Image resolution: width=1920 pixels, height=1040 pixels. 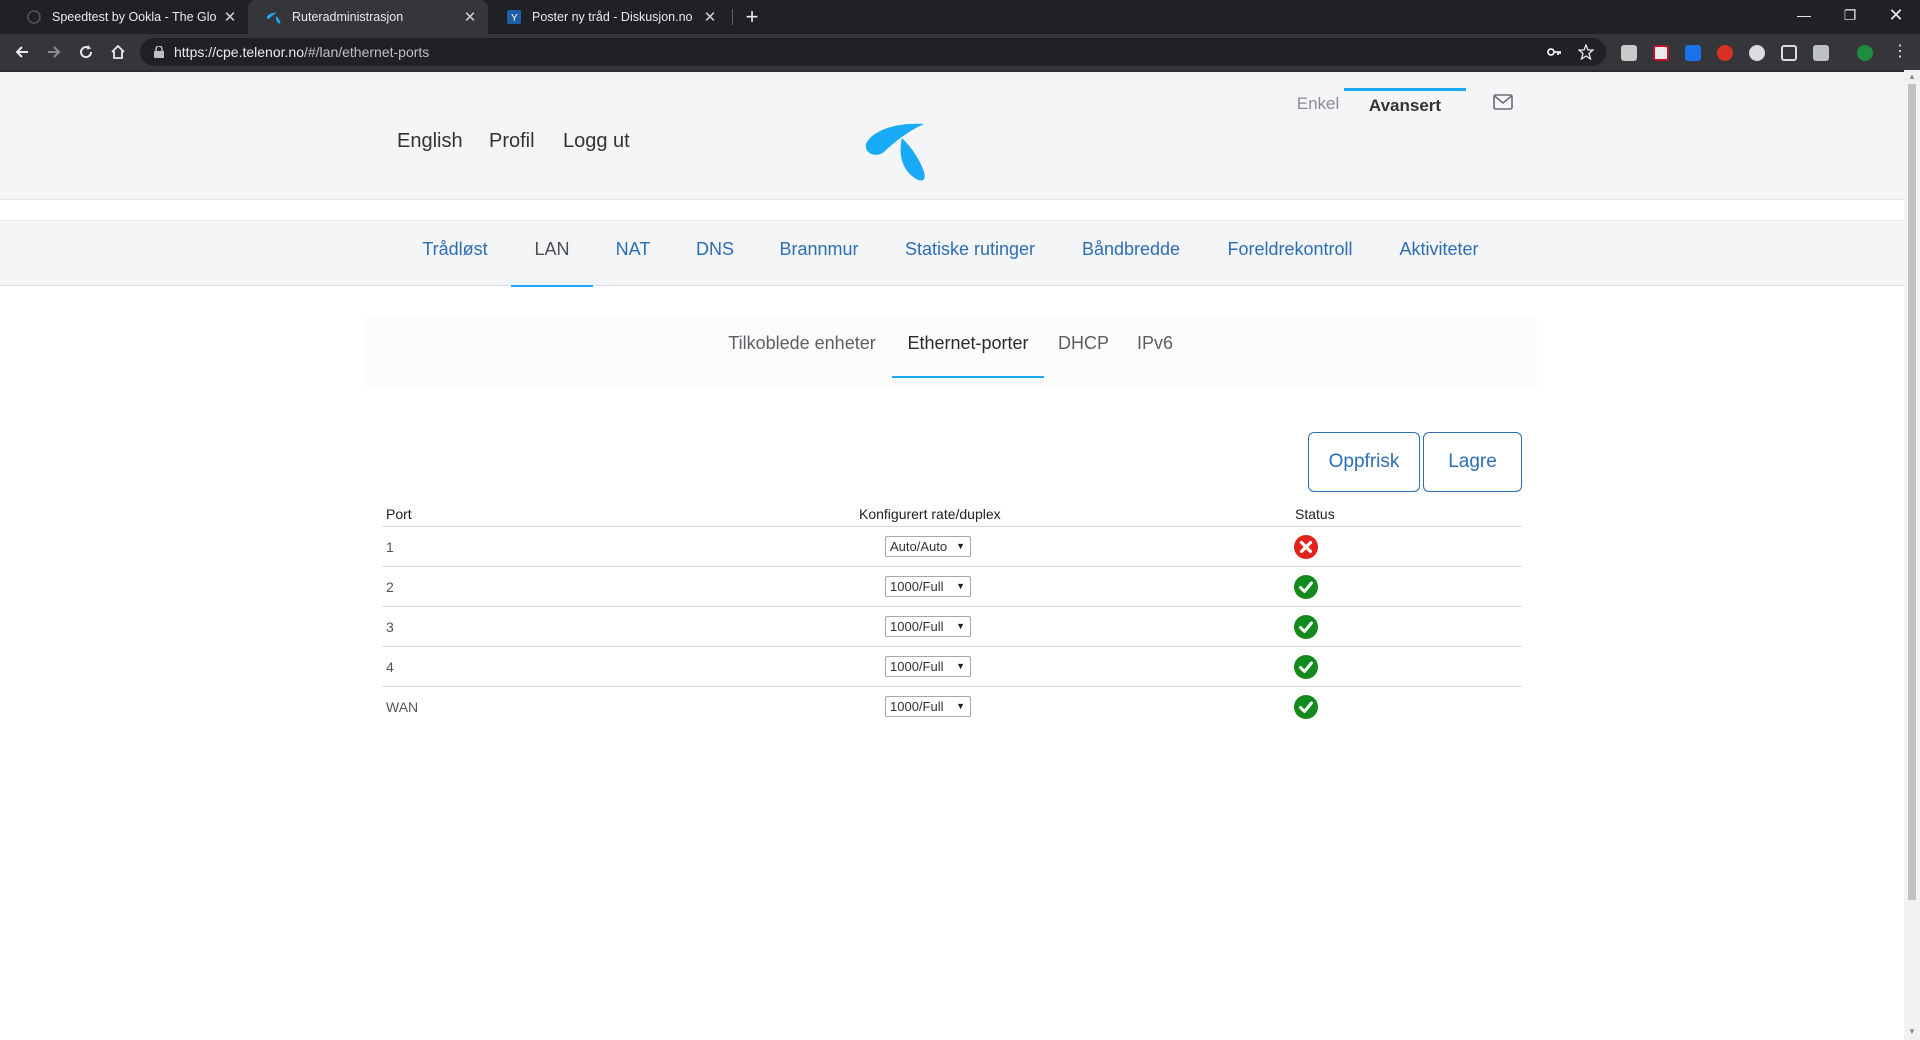 I want to click on chrome-menu-icon: ⋮, so click(x=1900, y=52).